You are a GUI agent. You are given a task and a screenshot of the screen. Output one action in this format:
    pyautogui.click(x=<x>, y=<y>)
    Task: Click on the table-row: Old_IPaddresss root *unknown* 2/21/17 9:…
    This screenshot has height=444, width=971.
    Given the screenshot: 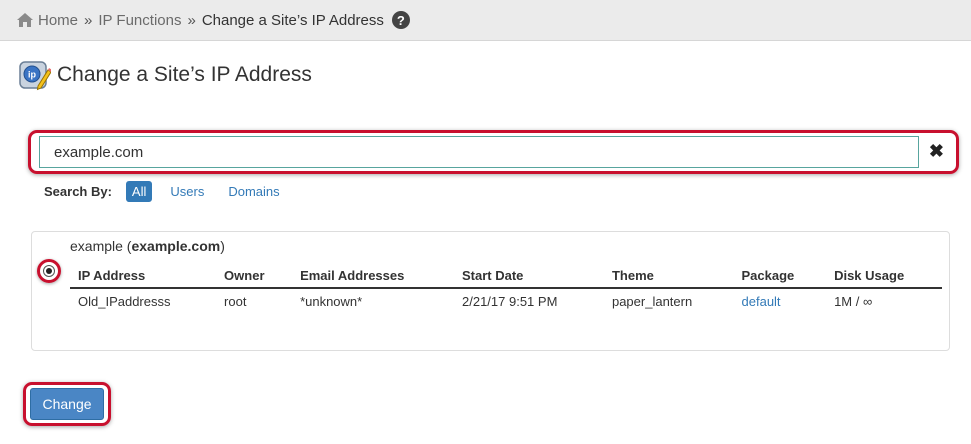 What is the action you would take?
    pyautogui.click(x=506, y=301)
    